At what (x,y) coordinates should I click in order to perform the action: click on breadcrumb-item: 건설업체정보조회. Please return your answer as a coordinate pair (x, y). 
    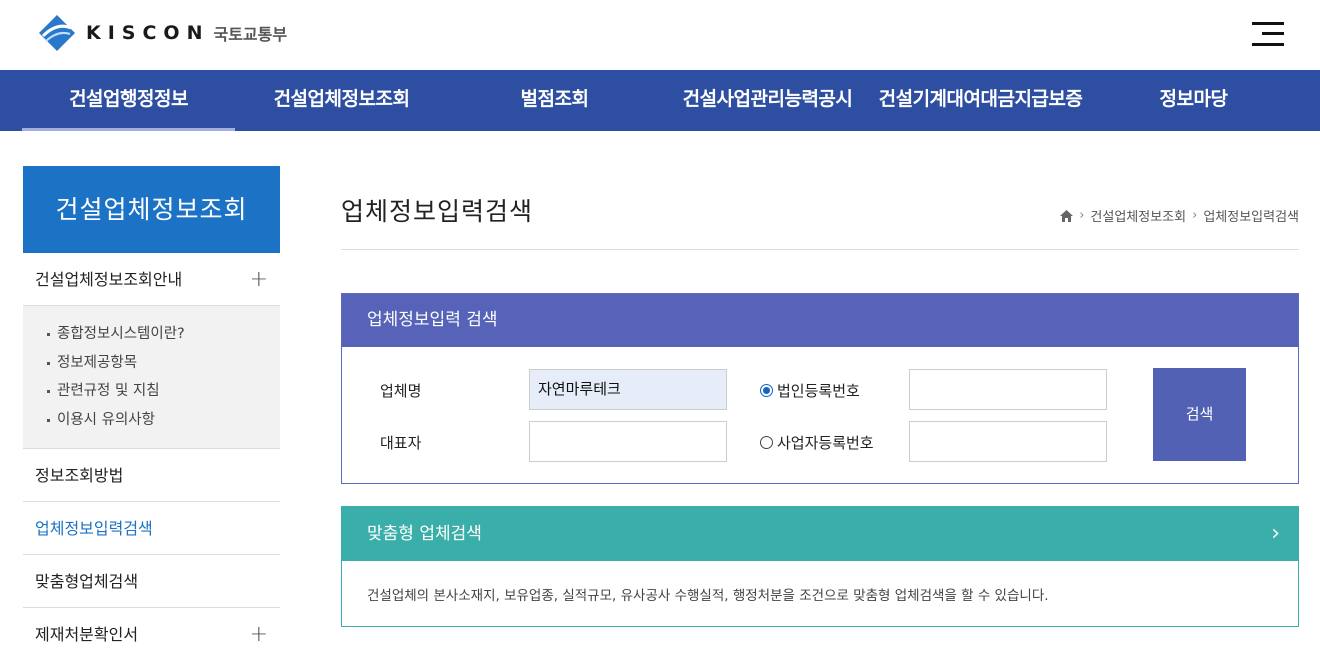
    Looking at the image, I should click on (1138, 215).